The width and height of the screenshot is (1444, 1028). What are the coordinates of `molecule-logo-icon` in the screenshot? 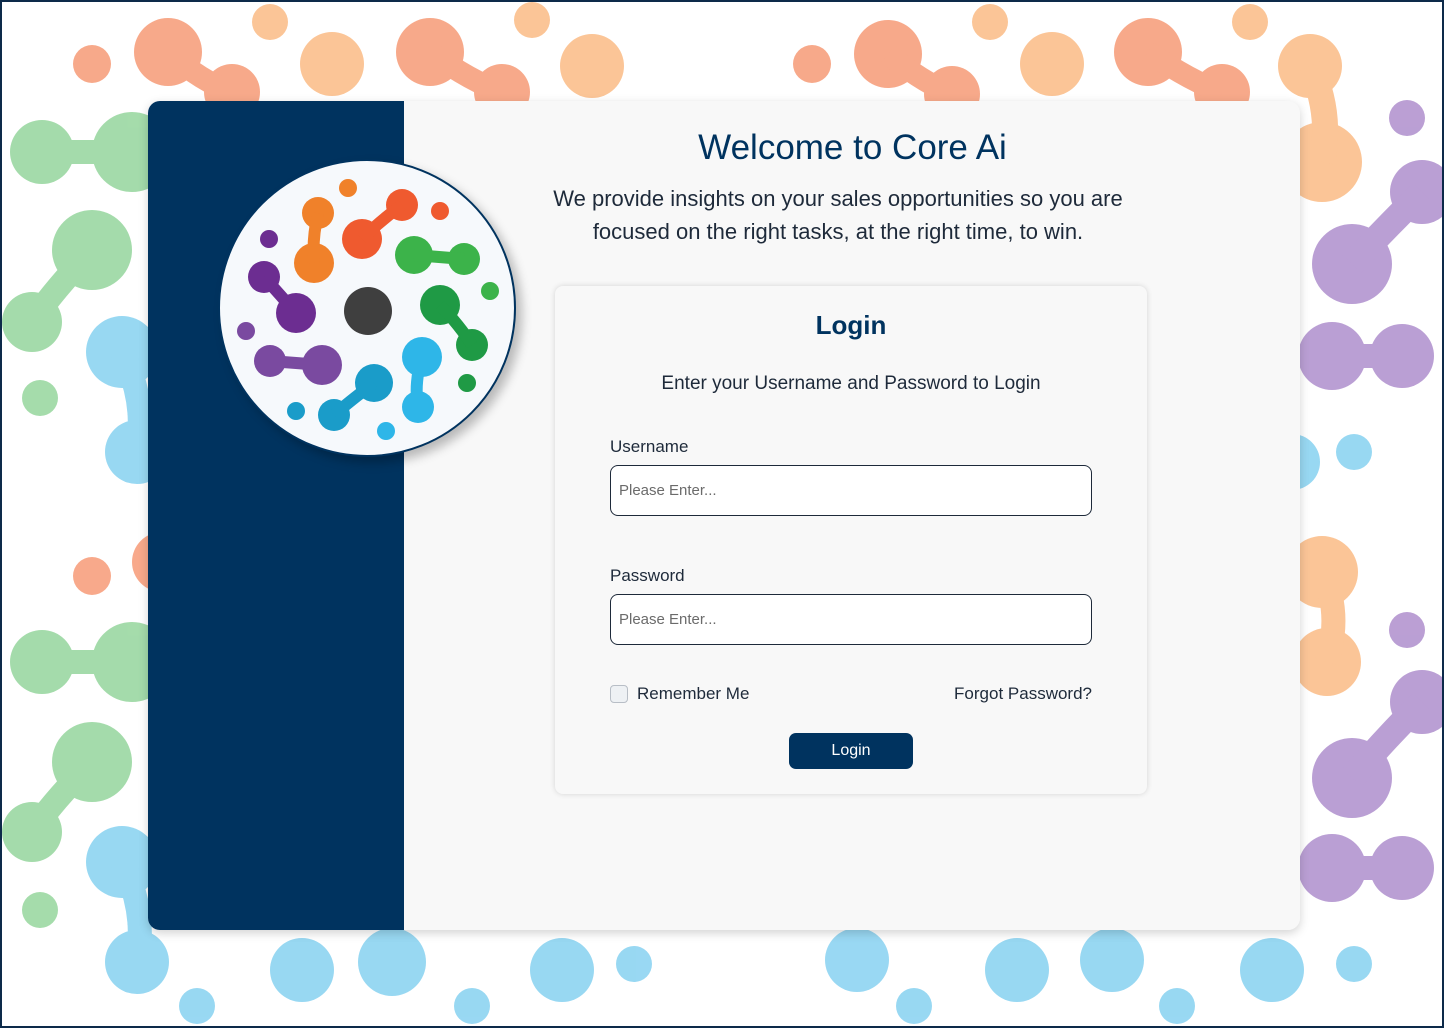 It's located at (368, 309).